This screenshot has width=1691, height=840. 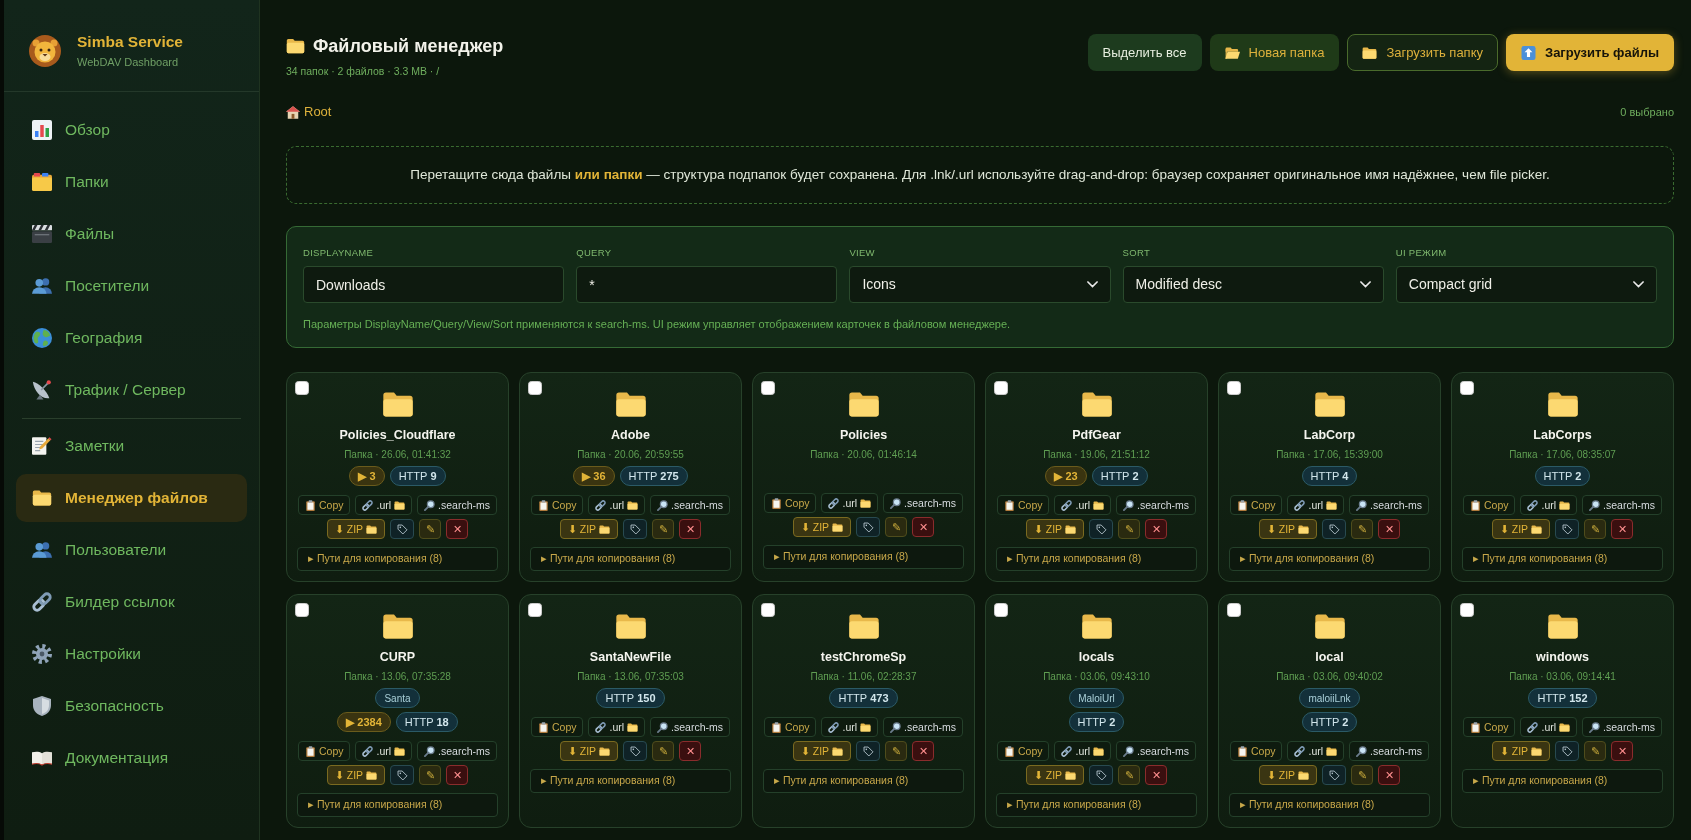 I want to click on upload-folder-button: Загрузить папку, so click(x=1422, y=52).